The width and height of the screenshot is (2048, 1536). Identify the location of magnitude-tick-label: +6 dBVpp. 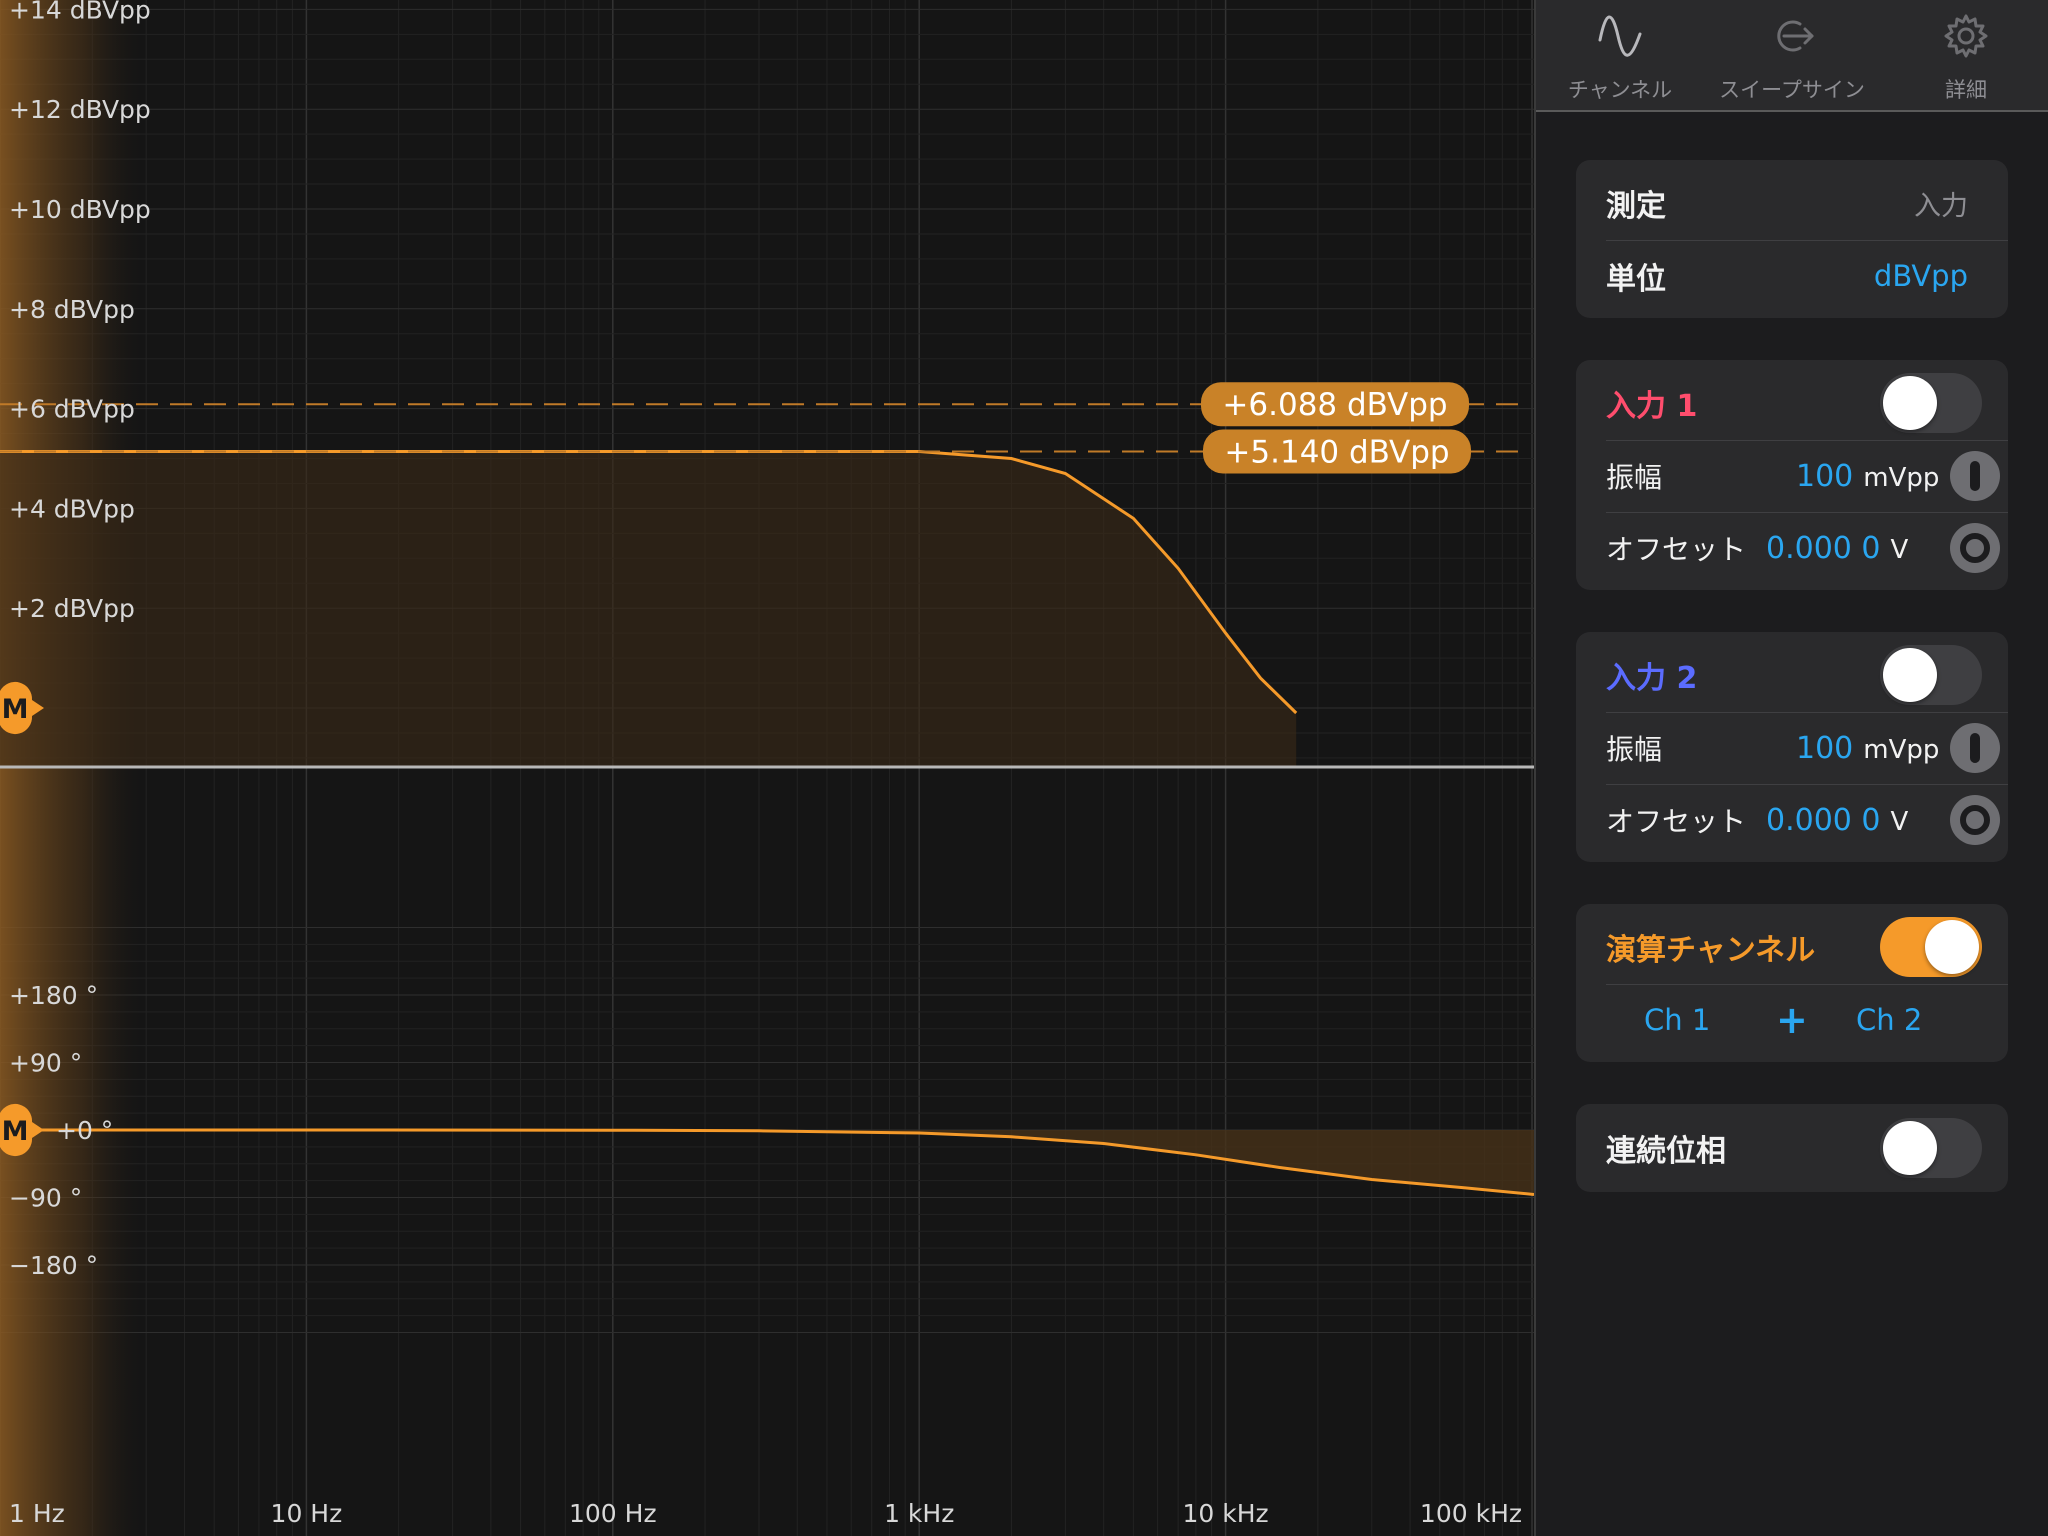
(72, 409).